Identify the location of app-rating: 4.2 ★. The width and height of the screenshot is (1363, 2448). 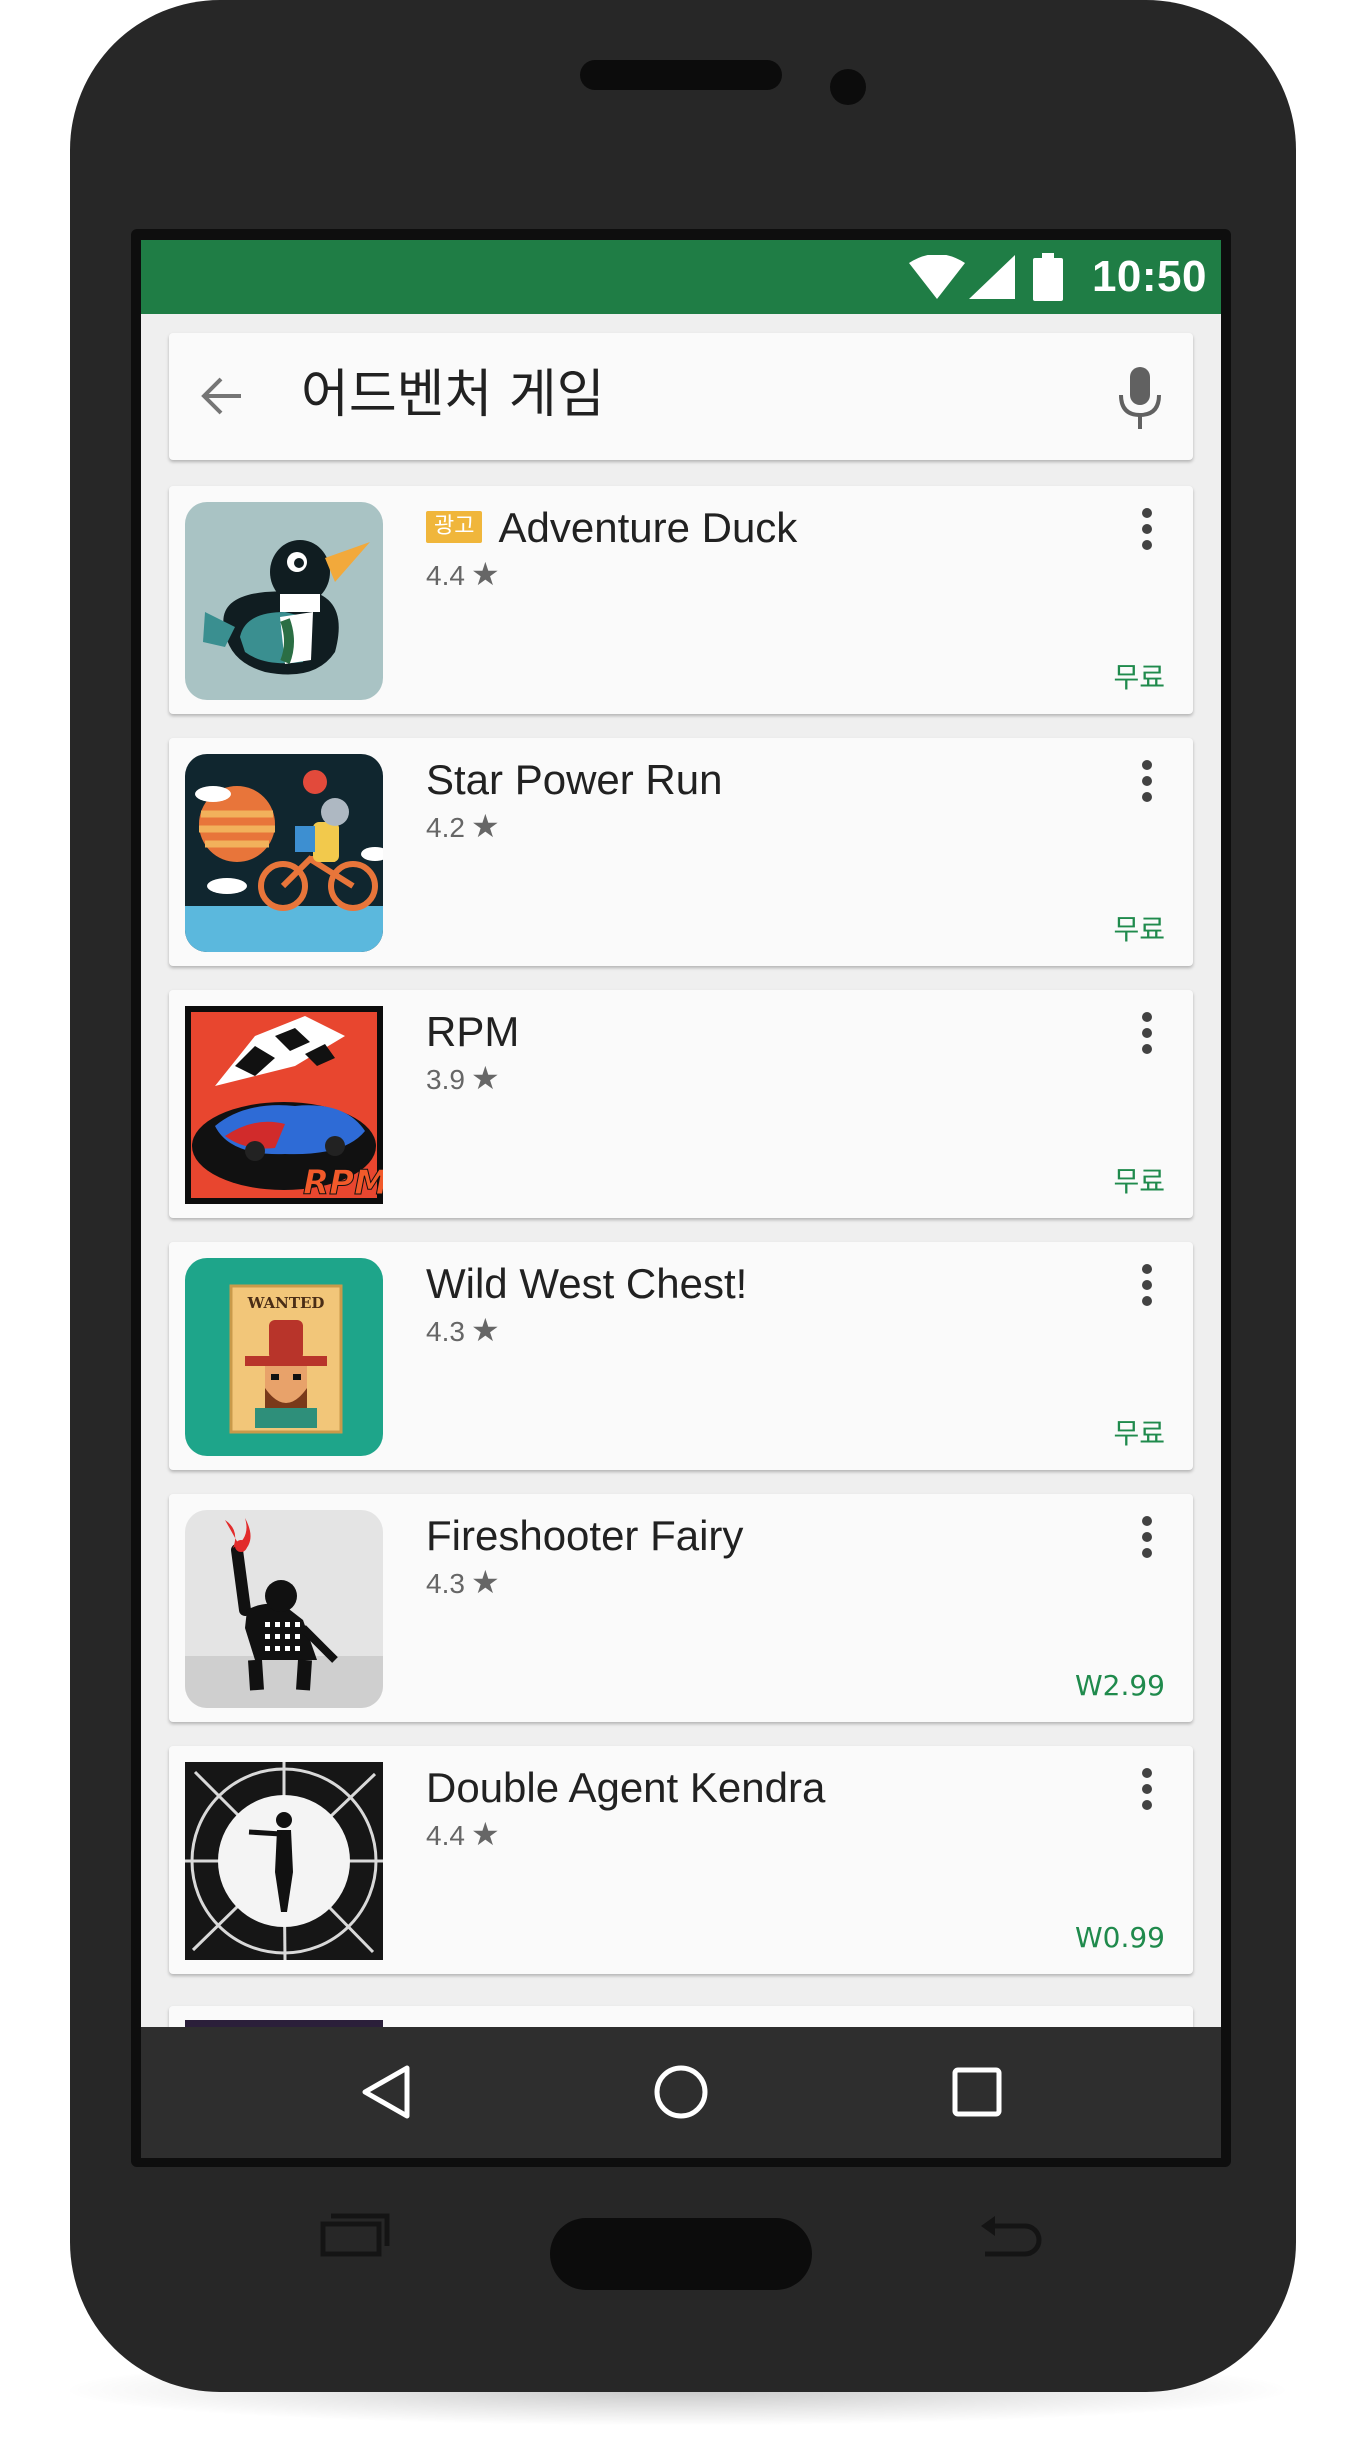
(463, 827).